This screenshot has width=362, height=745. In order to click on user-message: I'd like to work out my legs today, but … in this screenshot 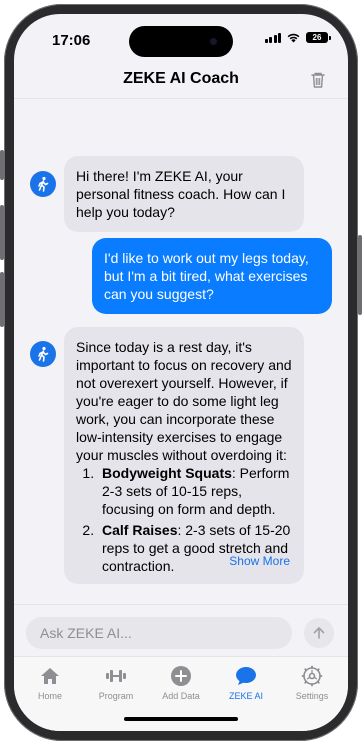, I will do `click(212, 276)`.